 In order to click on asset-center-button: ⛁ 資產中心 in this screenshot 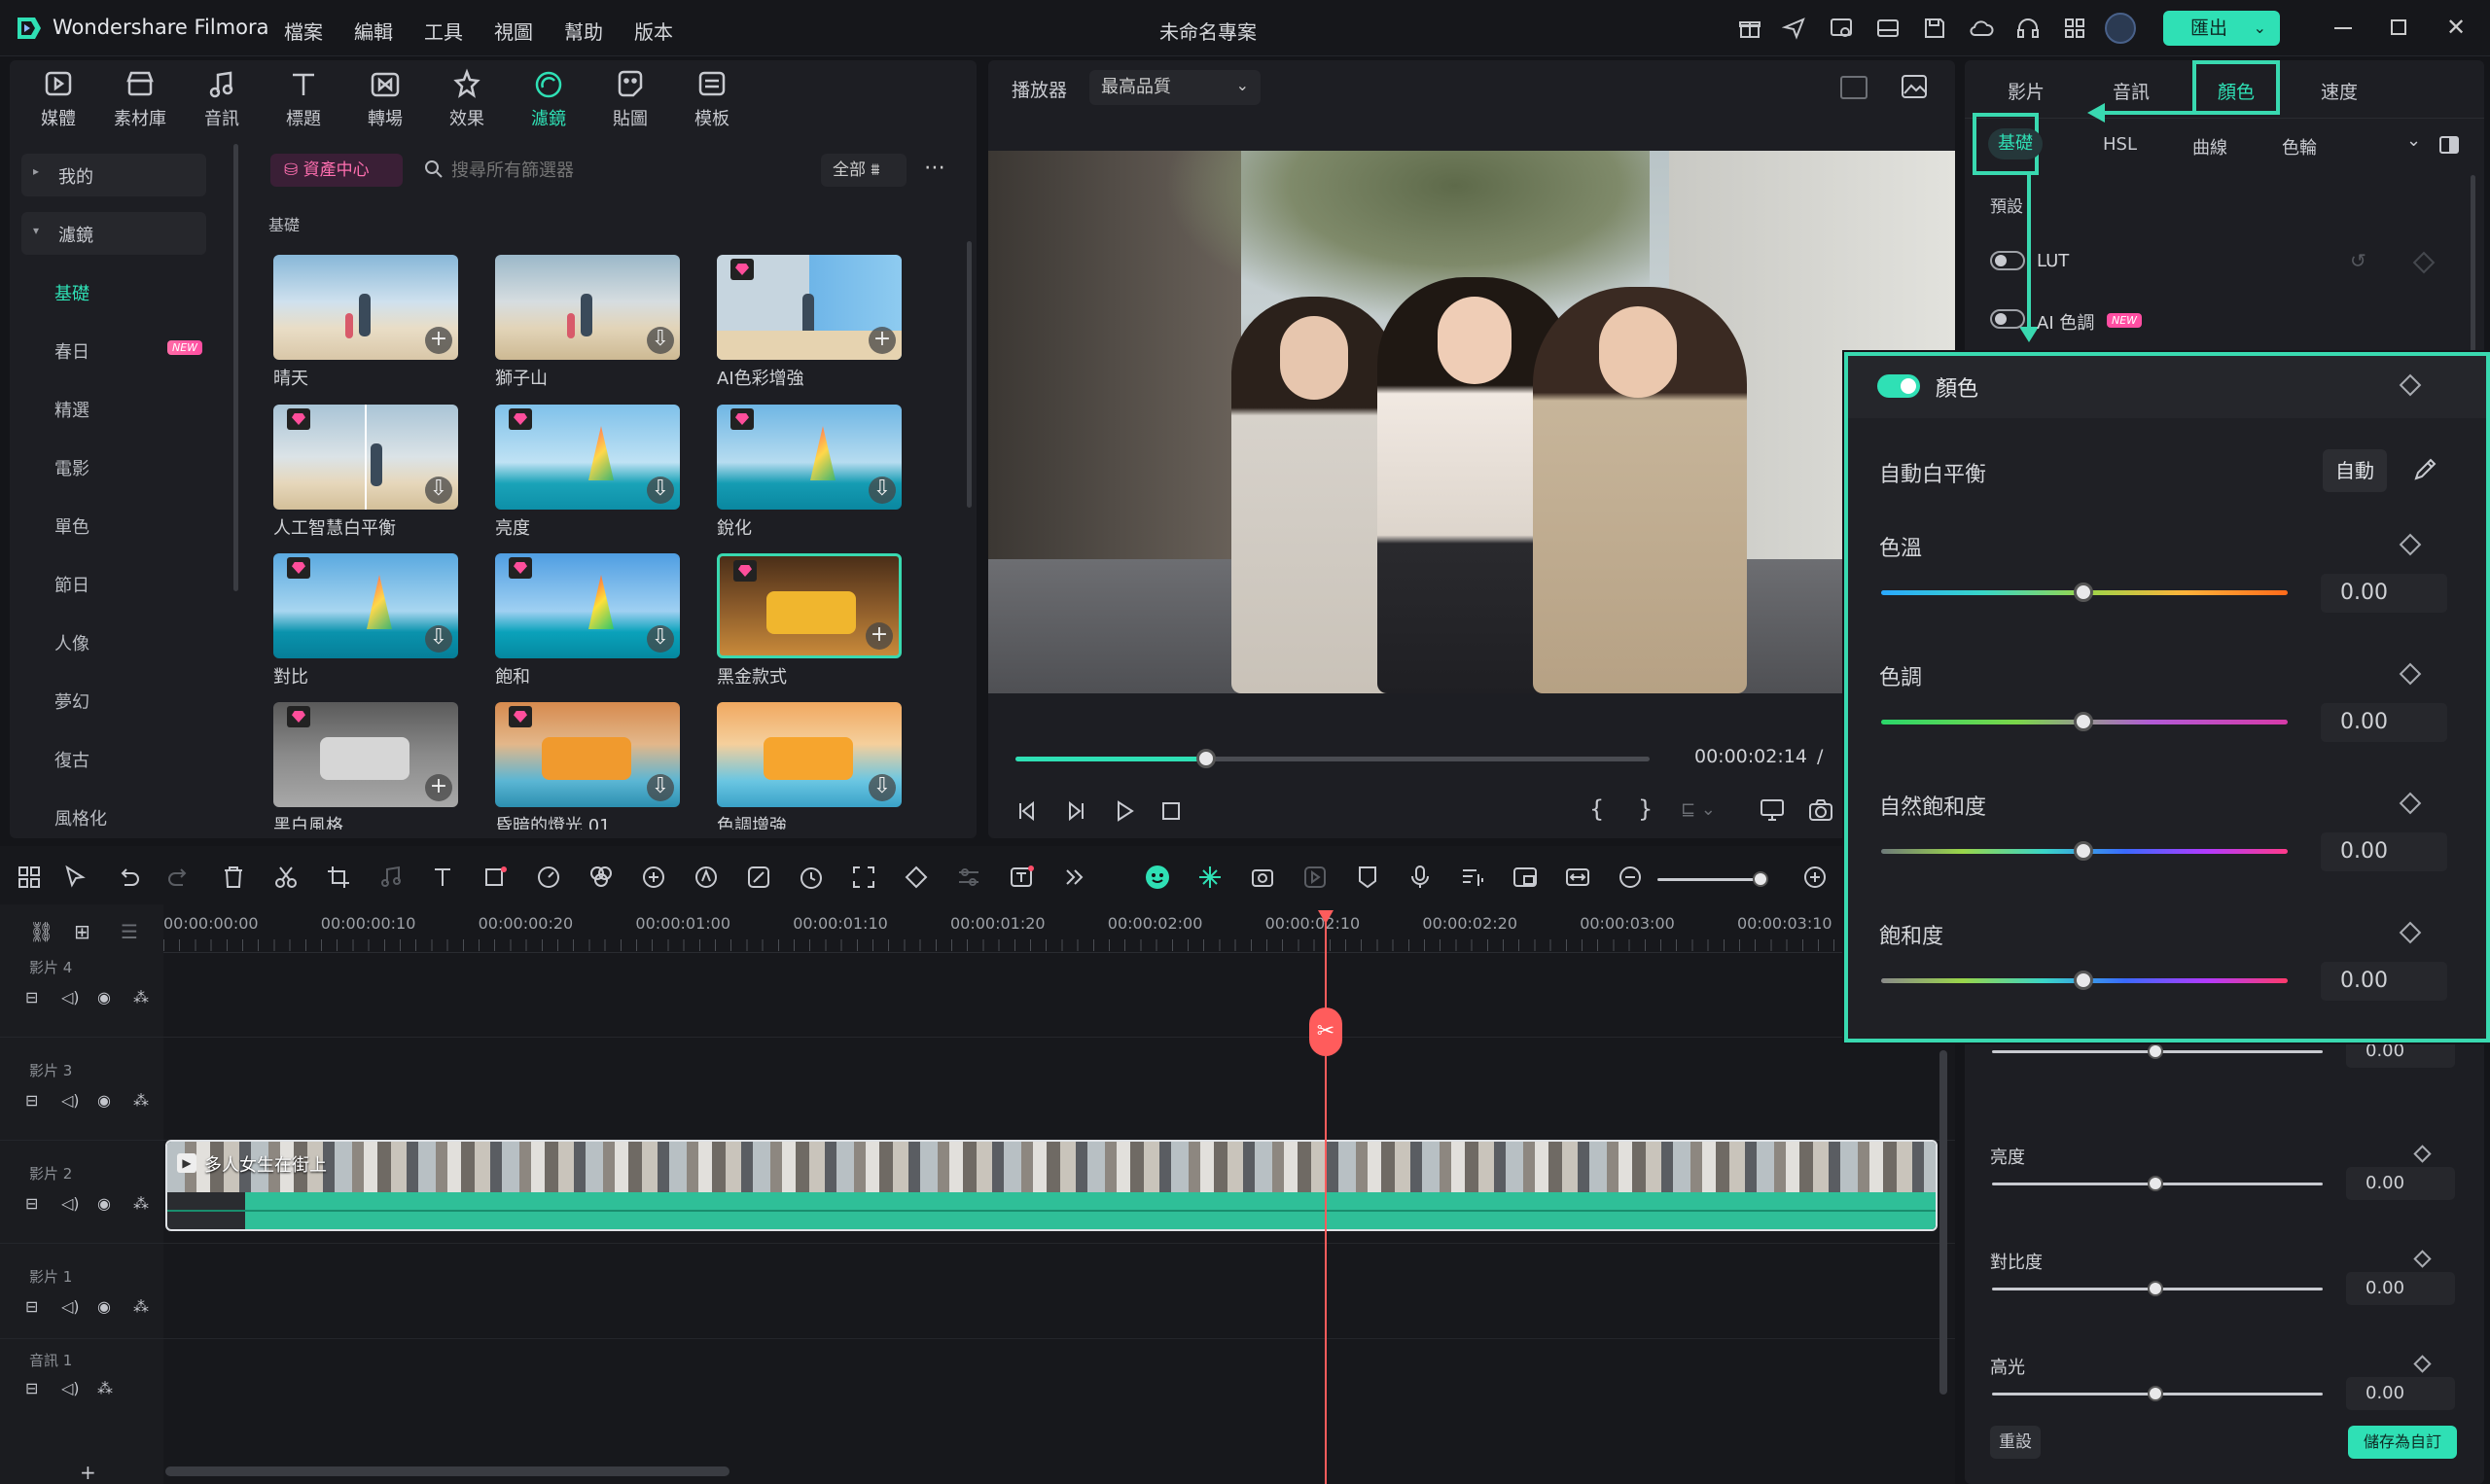, I will do `click(336, 171)`.